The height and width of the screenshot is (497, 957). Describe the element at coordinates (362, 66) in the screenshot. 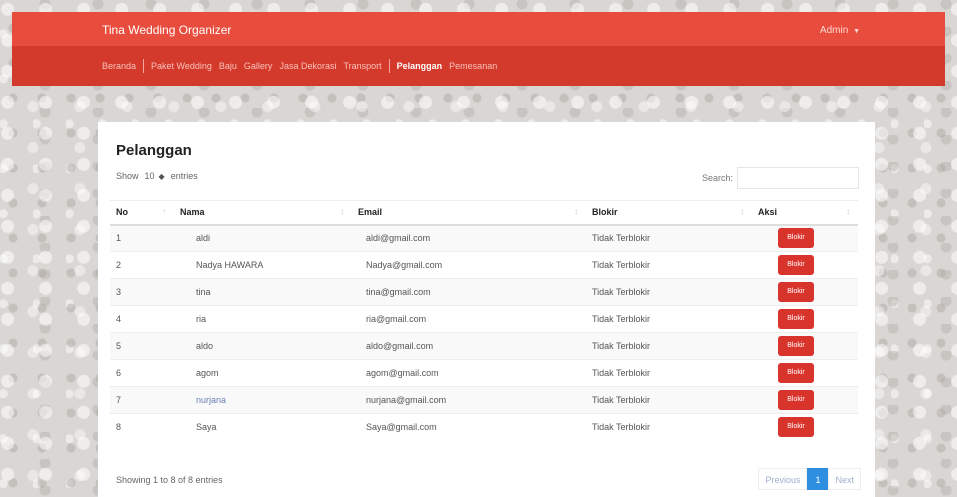

I see `nav-item-transport: Transport` at that location.